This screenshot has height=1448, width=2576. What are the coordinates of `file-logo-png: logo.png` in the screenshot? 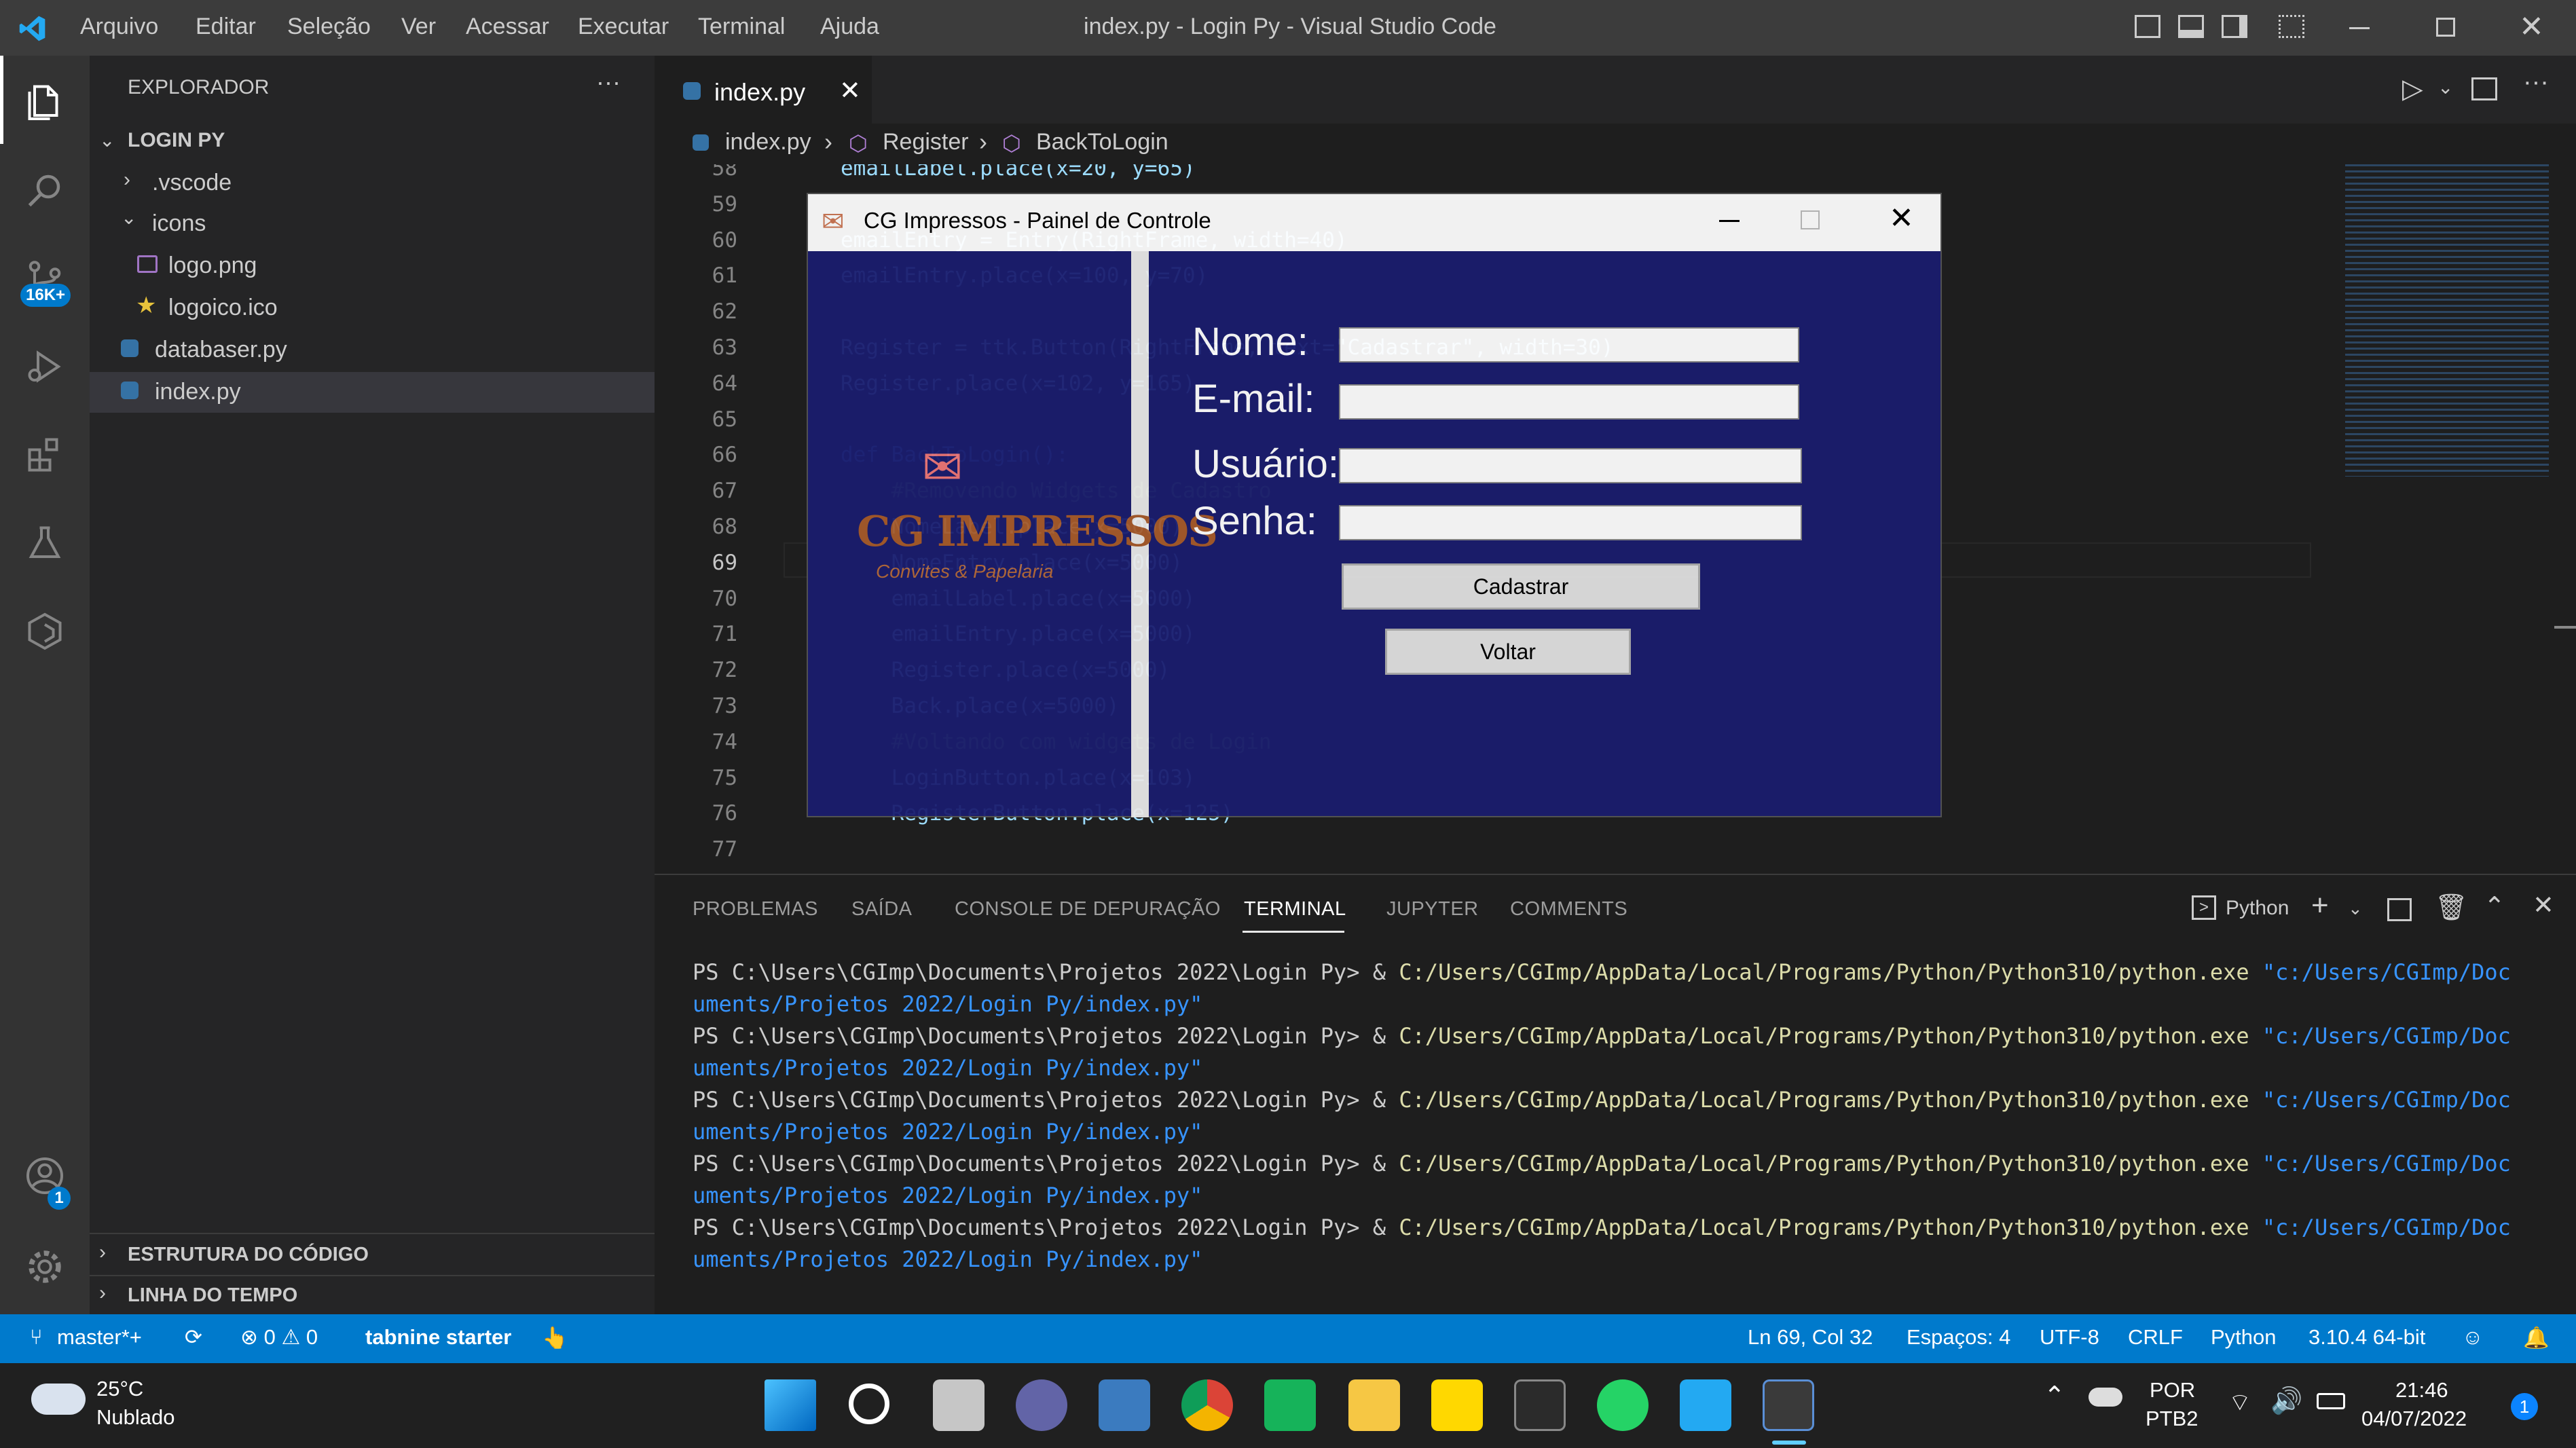 It's located at (212, 266).